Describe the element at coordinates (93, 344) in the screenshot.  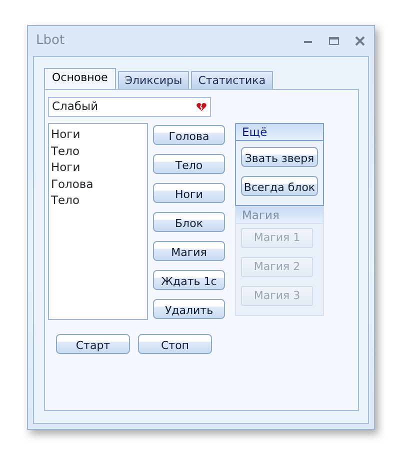
I see `control-button: Старт` at that location.